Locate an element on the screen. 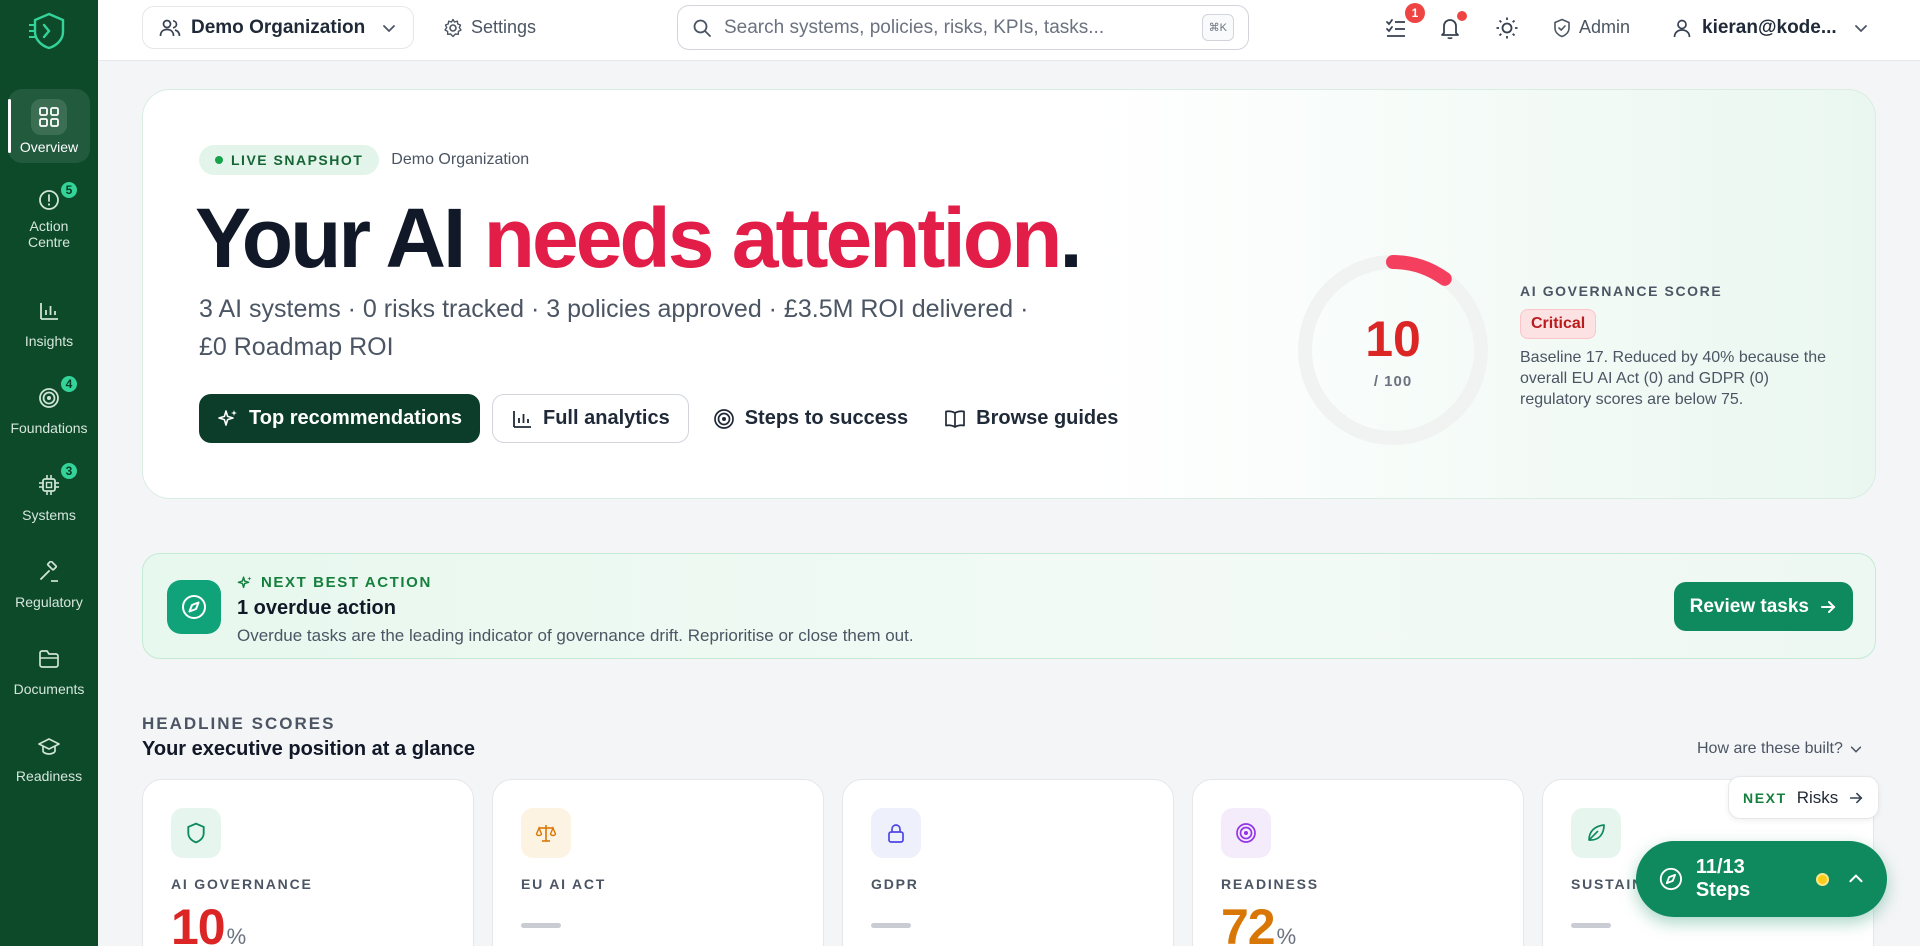 The image size is (1920, 946). steps-to-success-button: Steps to success is located at coordinates (810, 418).